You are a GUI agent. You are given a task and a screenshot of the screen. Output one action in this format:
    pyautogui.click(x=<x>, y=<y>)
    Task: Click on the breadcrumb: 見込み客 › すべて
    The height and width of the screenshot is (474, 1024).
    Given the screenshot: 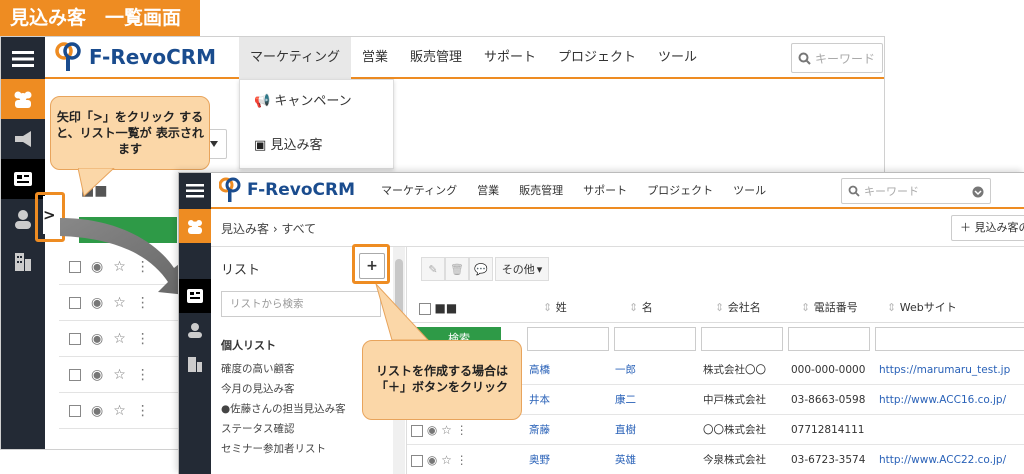 What is the action you would take?
    pyautogui.click(x=268, y=228)
    